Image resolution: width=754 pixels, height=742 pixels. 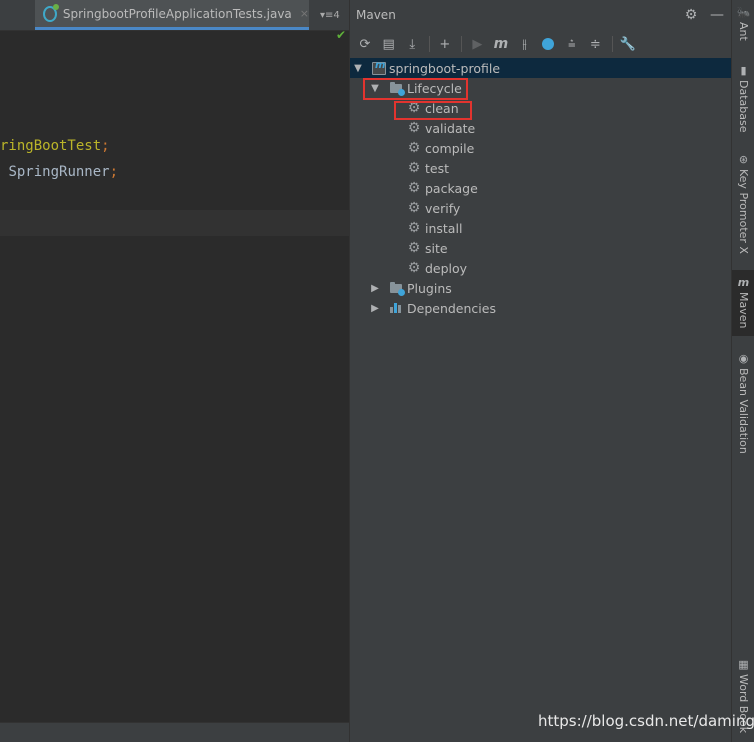 I want to click on tab-overflow-button: ▾≡4, so click(x=330, y=15).